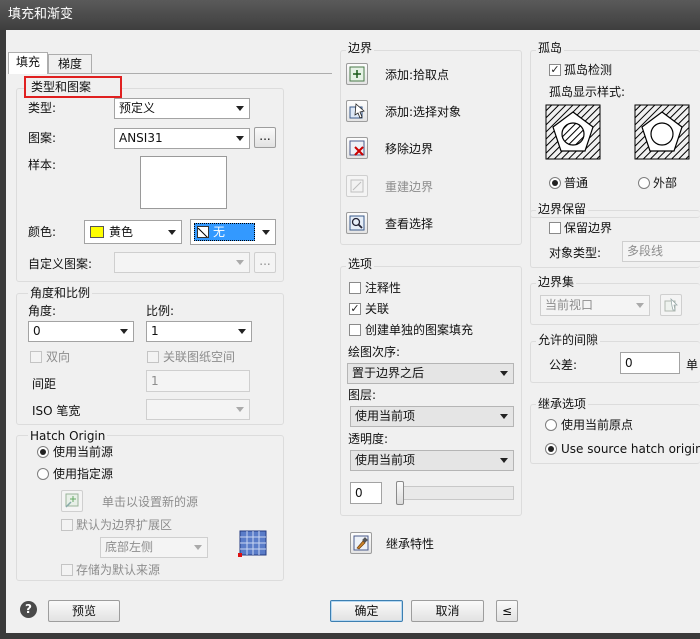 Image resolution: width=700 pixels, height=639 pixels. Describe the element at coordinates (183, 182) in the screenshot. I see `pattern-swatch` at that location.